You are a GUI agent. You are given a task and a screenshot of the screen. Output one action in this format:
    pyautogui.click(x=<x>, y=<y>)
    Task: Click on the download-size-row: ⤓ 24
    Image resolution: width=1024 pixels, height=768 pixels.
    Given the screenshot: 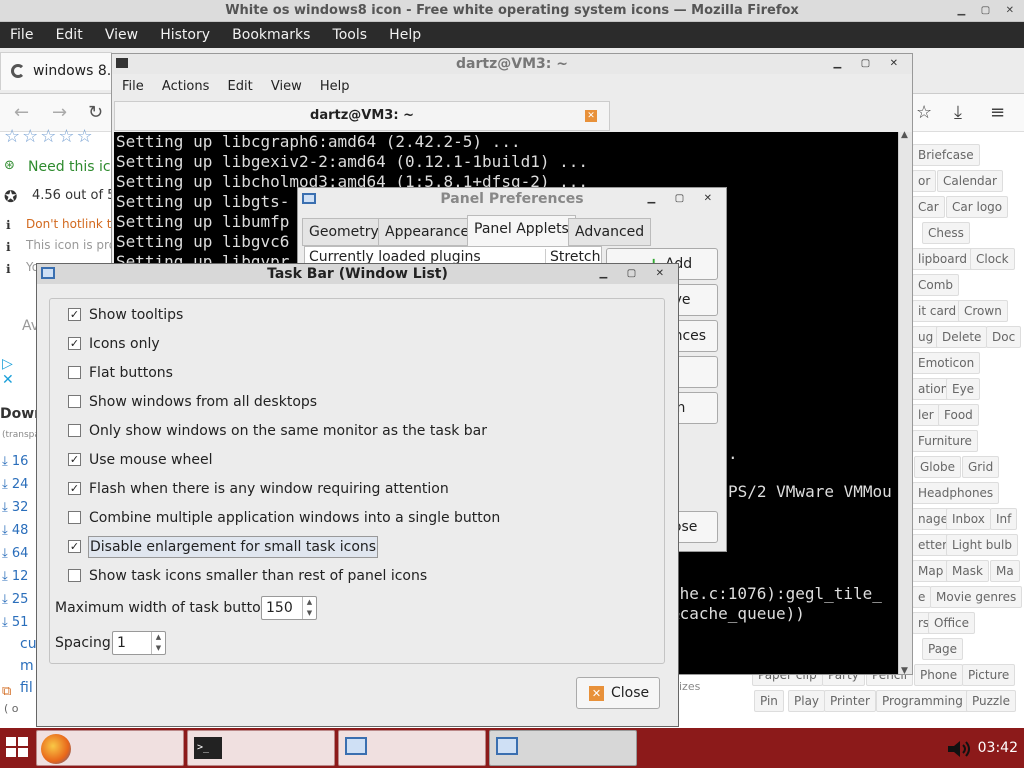 What is the action you would take?
    pyautogui.click(x=15, y=484)
    